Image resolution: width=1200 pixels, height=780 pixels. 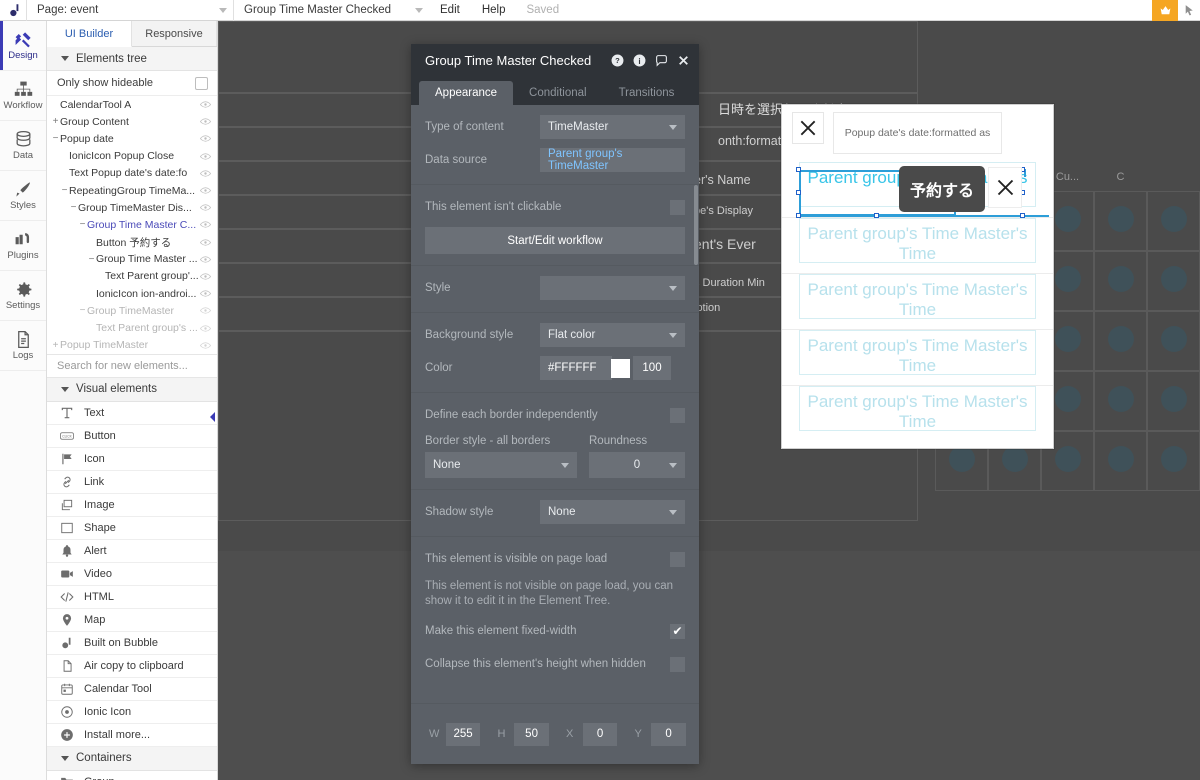 What do you see at coordinates (132, 436) in the screenshot?
I see `visual-element-item: CLICK Button` at bounding box center [132, 436].